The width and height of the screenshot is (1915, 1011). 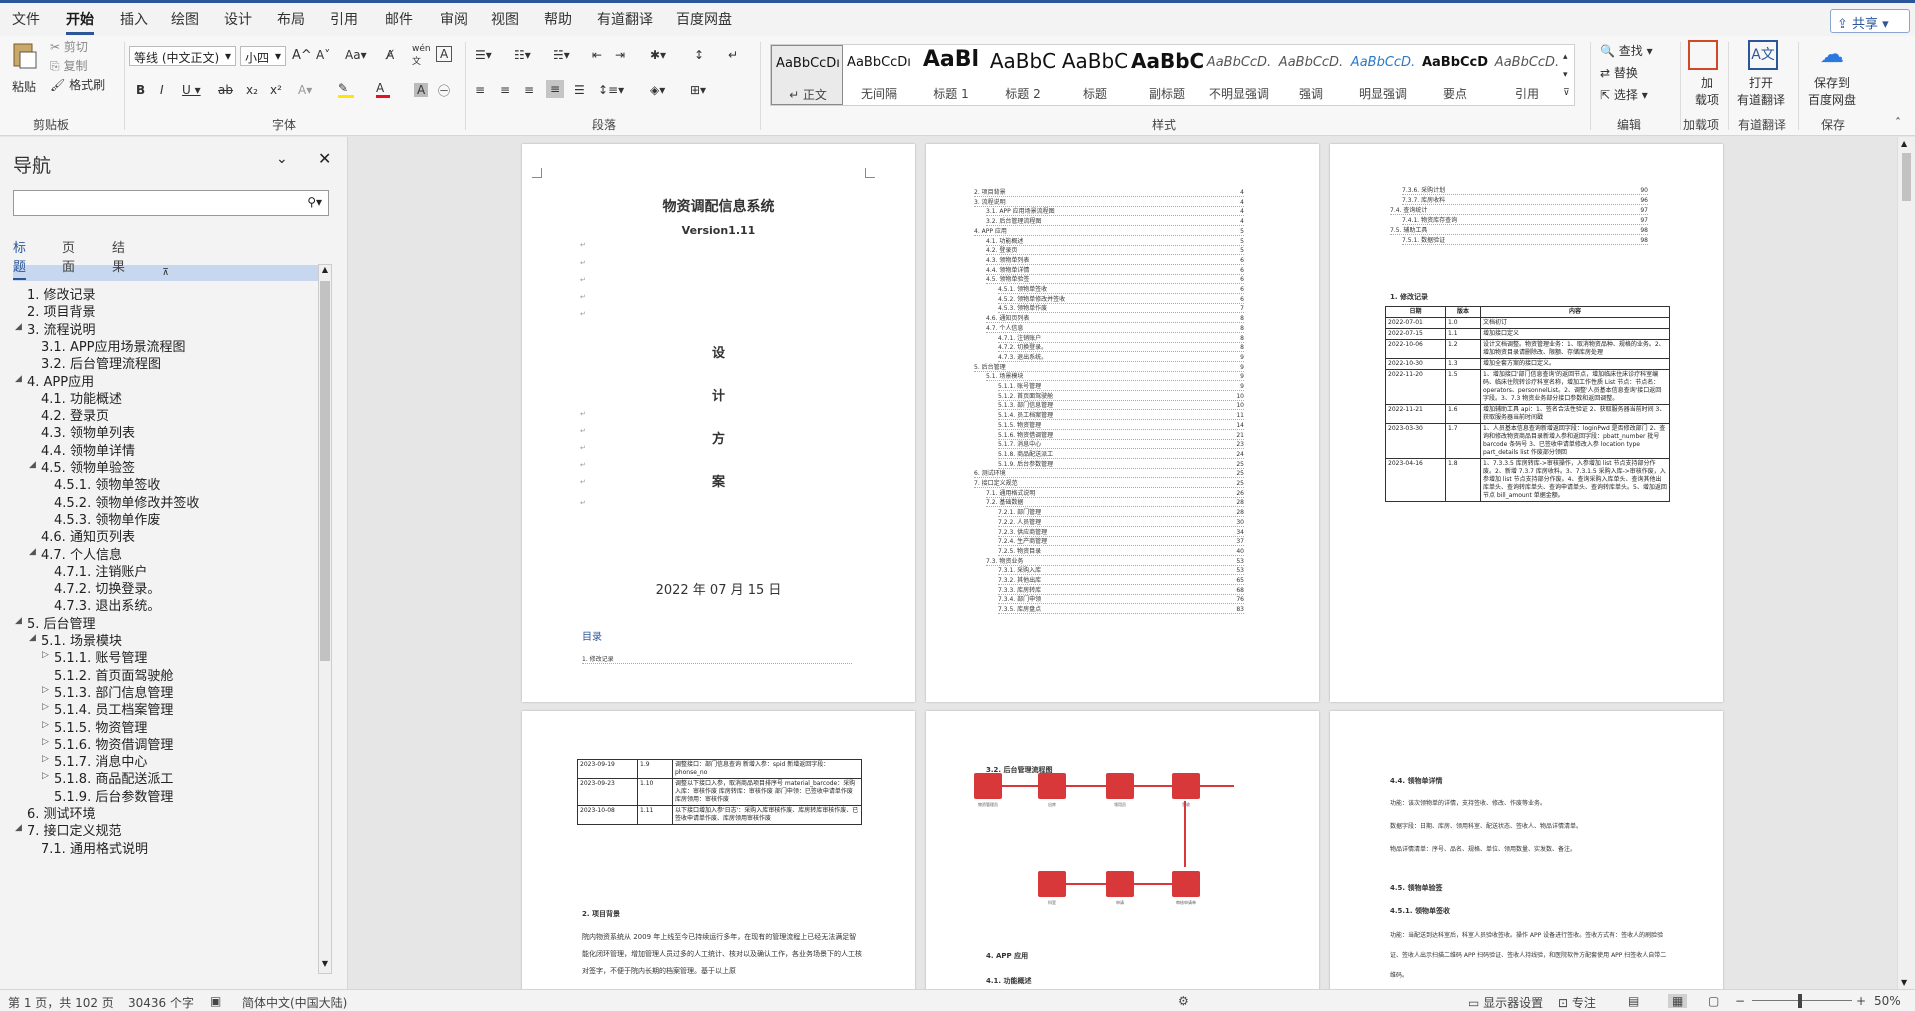 I want to click on language: 简体中文(中国大陆), so click(x=294, y=1002).